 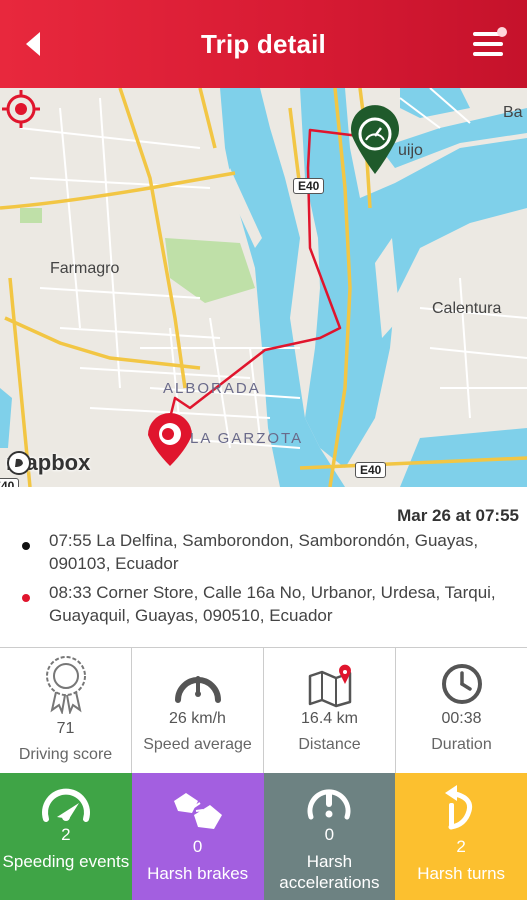 What do you see at coordinates (329, 686) in the screenshot?
I see `map-pin-icon` at bounding box center [329, 686].